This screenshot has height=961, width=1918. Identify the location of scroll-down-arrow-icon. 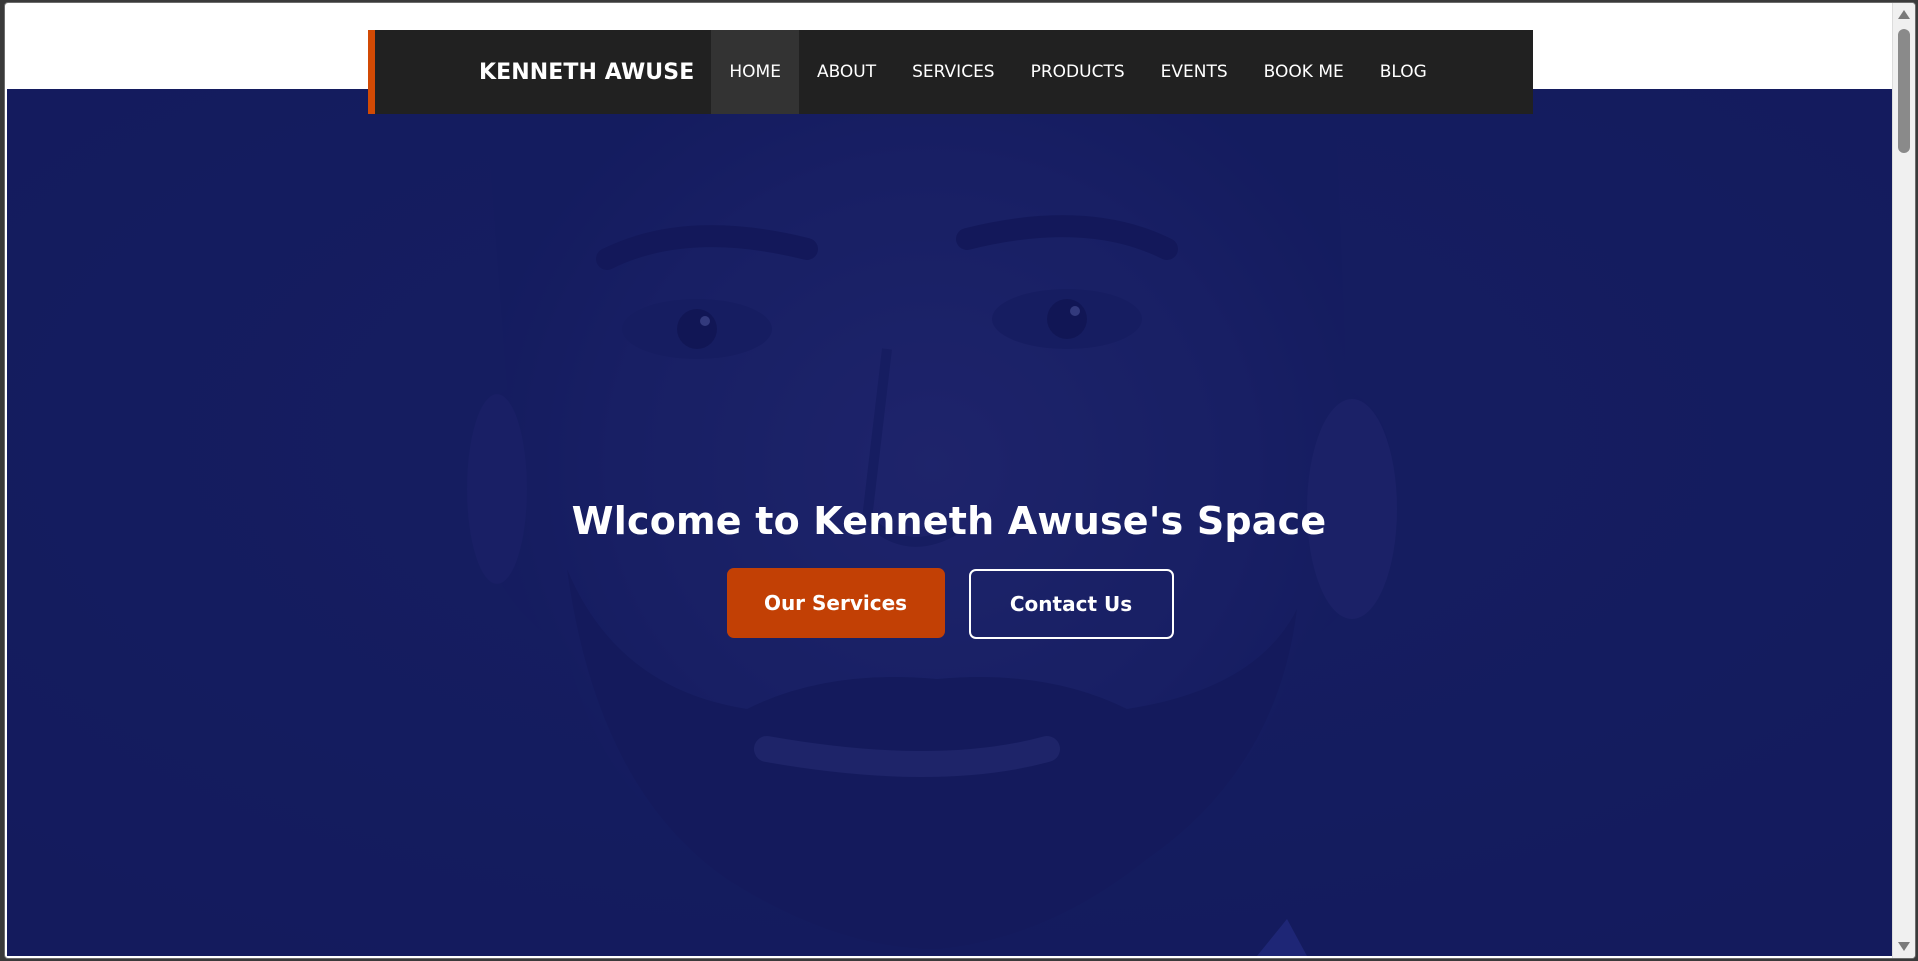
(1904, 946).